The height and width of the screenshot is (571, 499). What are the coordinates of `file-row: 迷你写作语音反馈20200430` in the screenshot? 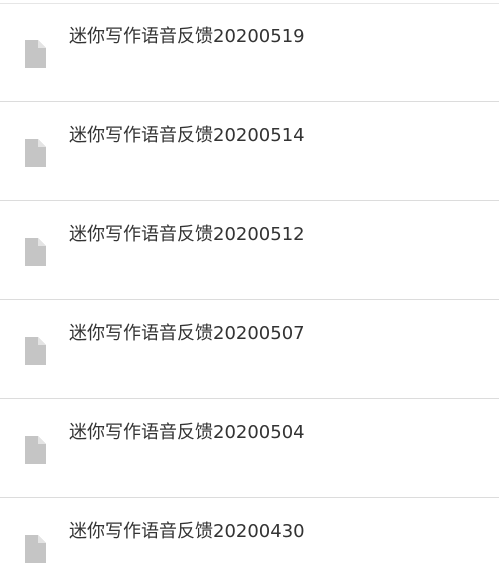 It's located at (249, 534).